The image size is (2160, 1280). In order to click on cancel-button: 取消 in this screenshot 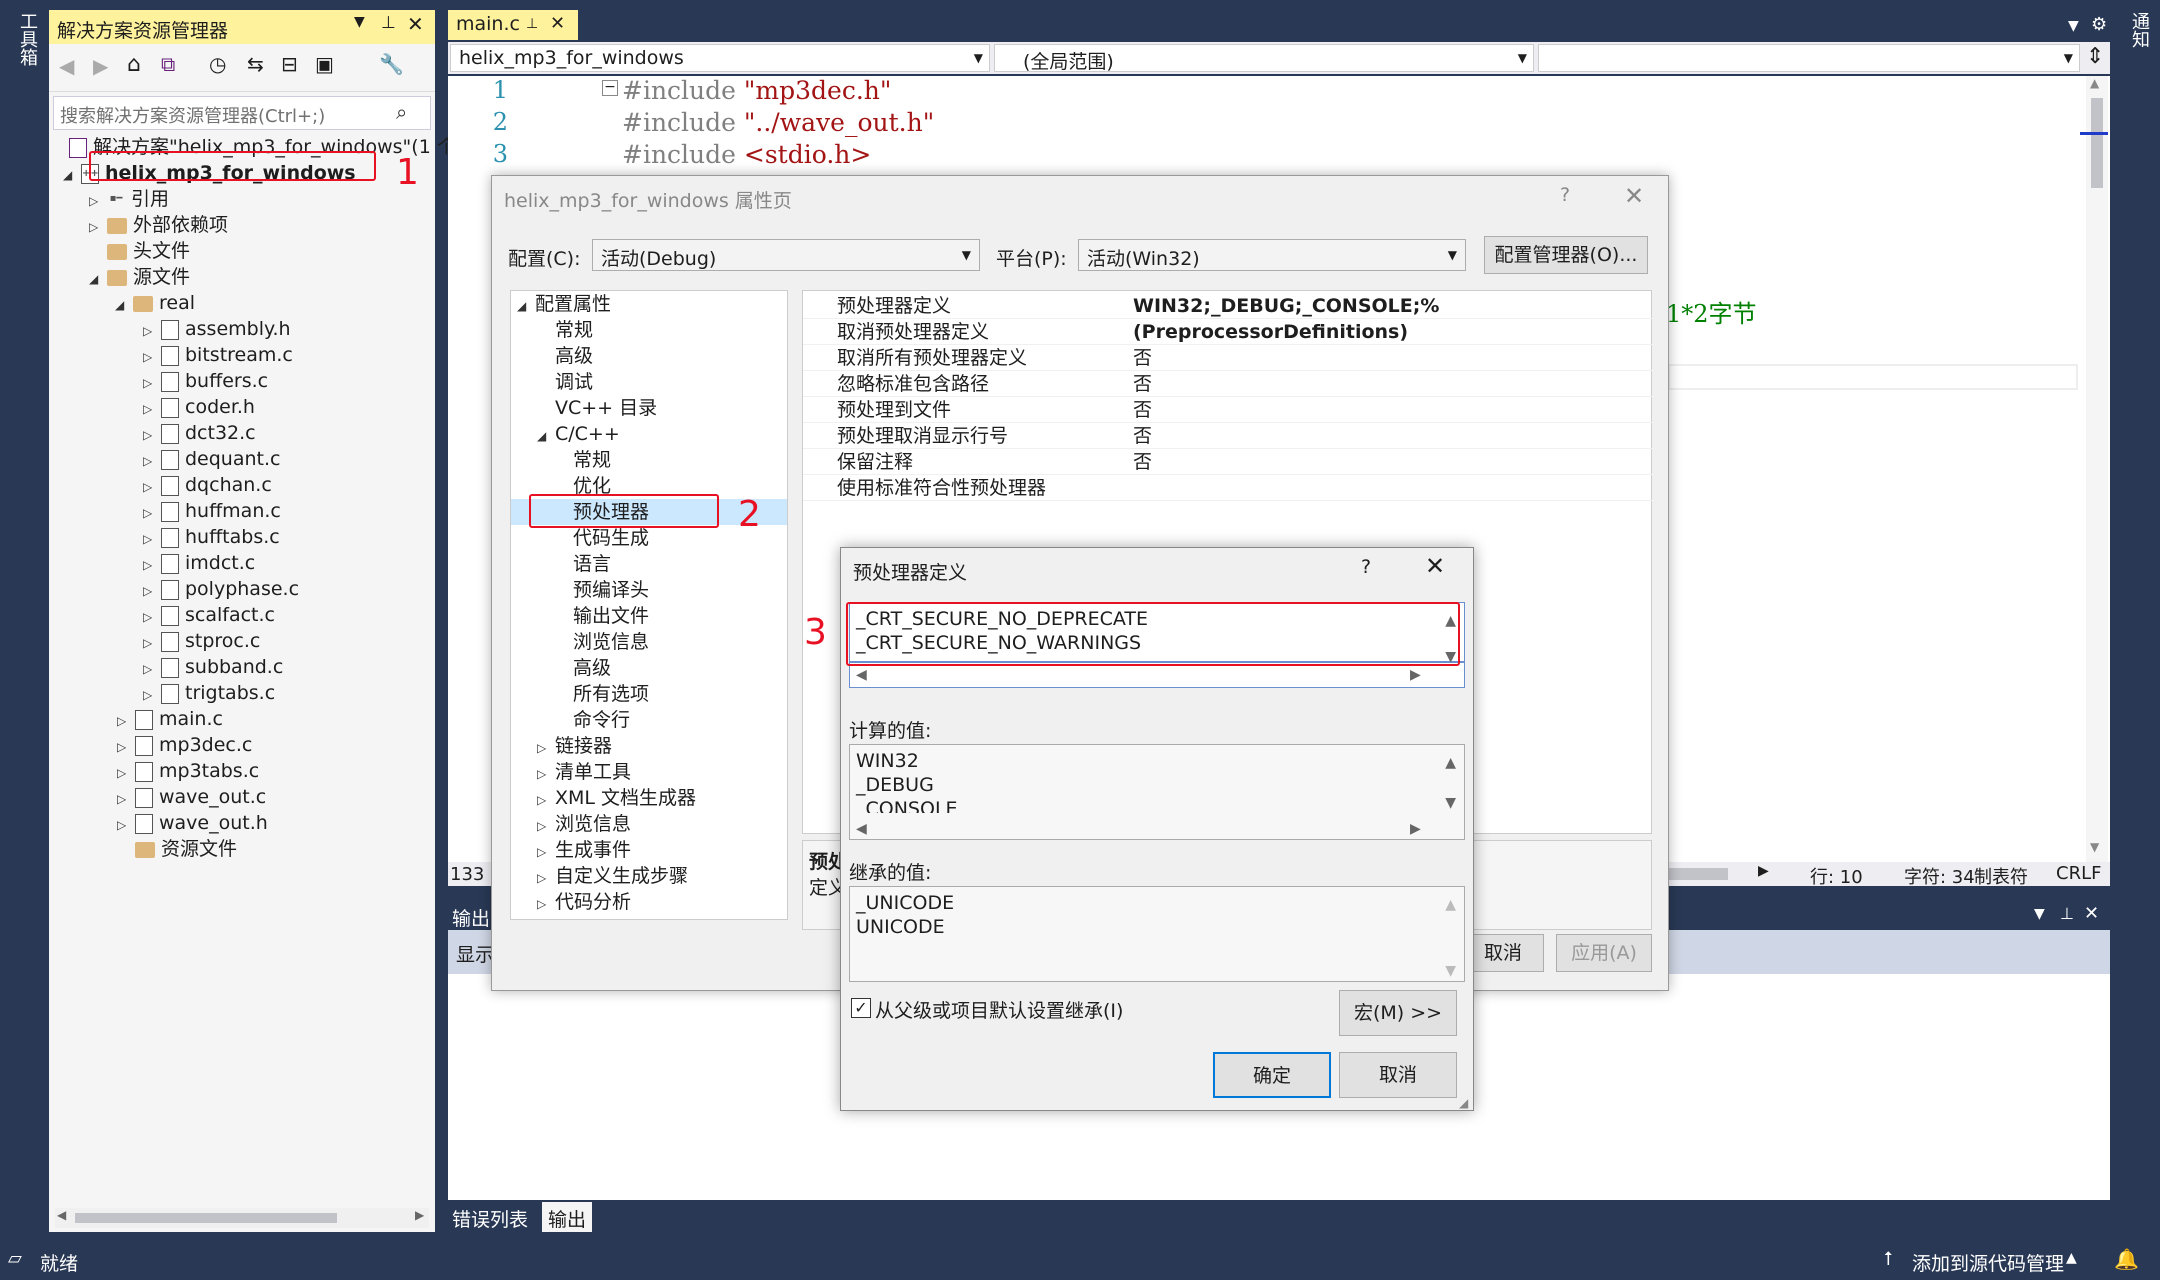, I will do `click(1398, 1075)`.